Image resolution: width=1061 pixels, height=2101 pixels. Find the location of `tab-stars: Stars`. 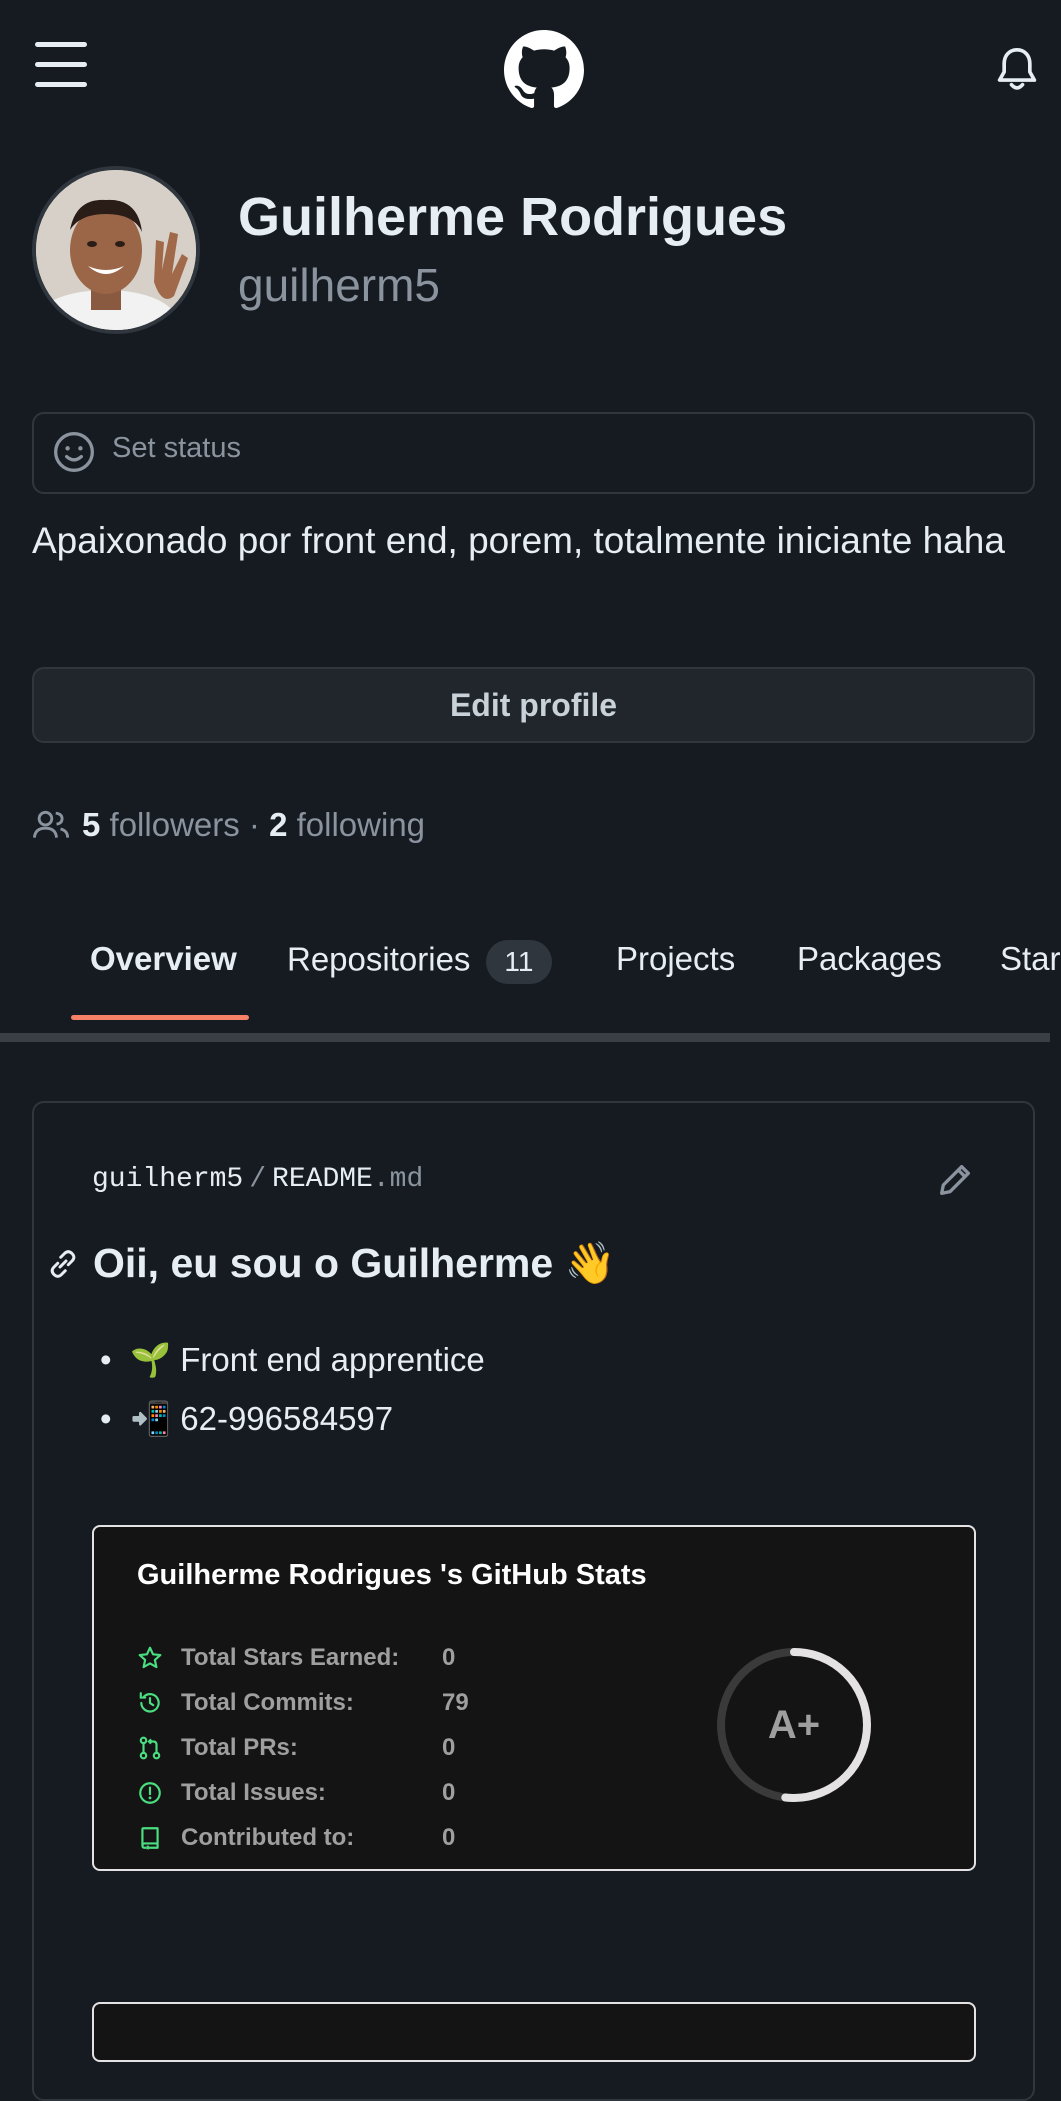

tab-stars: Stars is located at coordinates (1030, 959).